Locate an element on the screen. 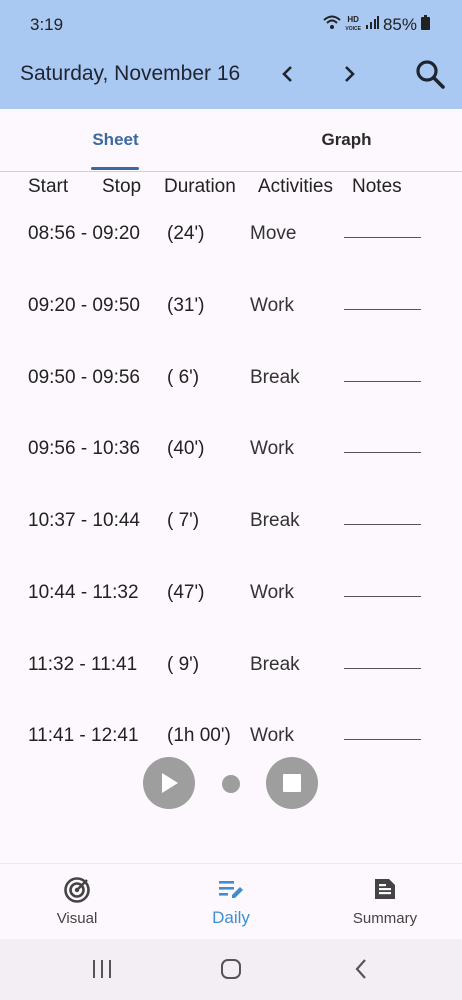 This screenshot has height=1000, width=462. recent-apps-button is located at coordinates (102, 969).